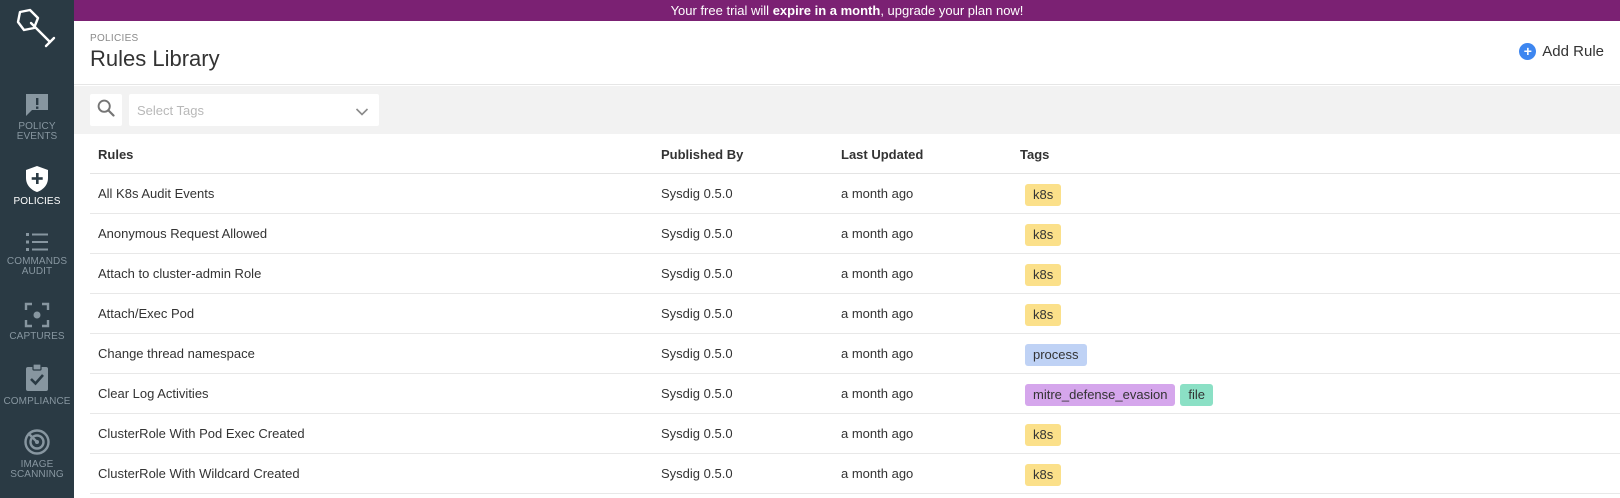 This screenshot has height=498, width=1620. I want to click on sidebar-item-policies: POLICIES, so click(37, 186).